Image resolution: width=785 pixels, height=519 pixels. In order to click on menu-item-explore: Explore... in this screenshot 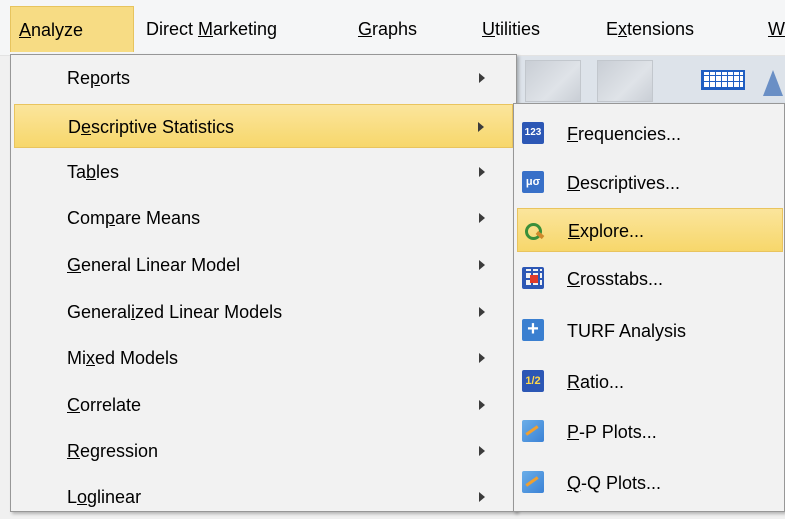, I will do `click(650, 230)`.